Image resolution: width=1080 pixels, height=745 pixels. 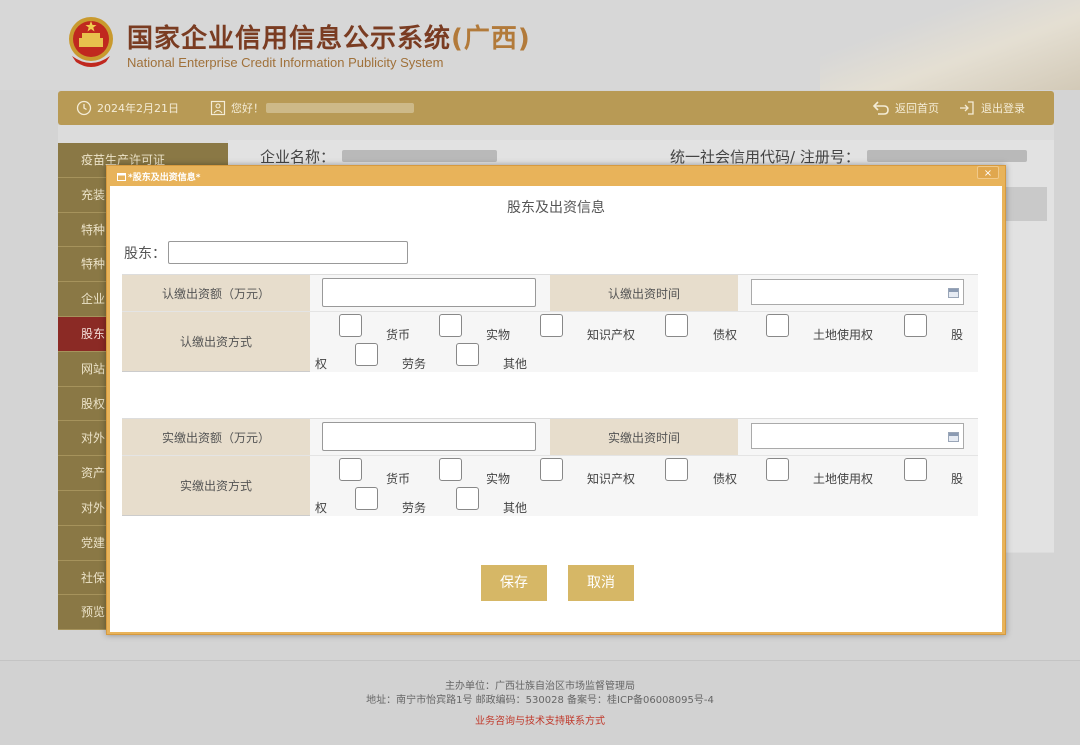 I want to click on save-button: 保存, so click(x=514, y=583).